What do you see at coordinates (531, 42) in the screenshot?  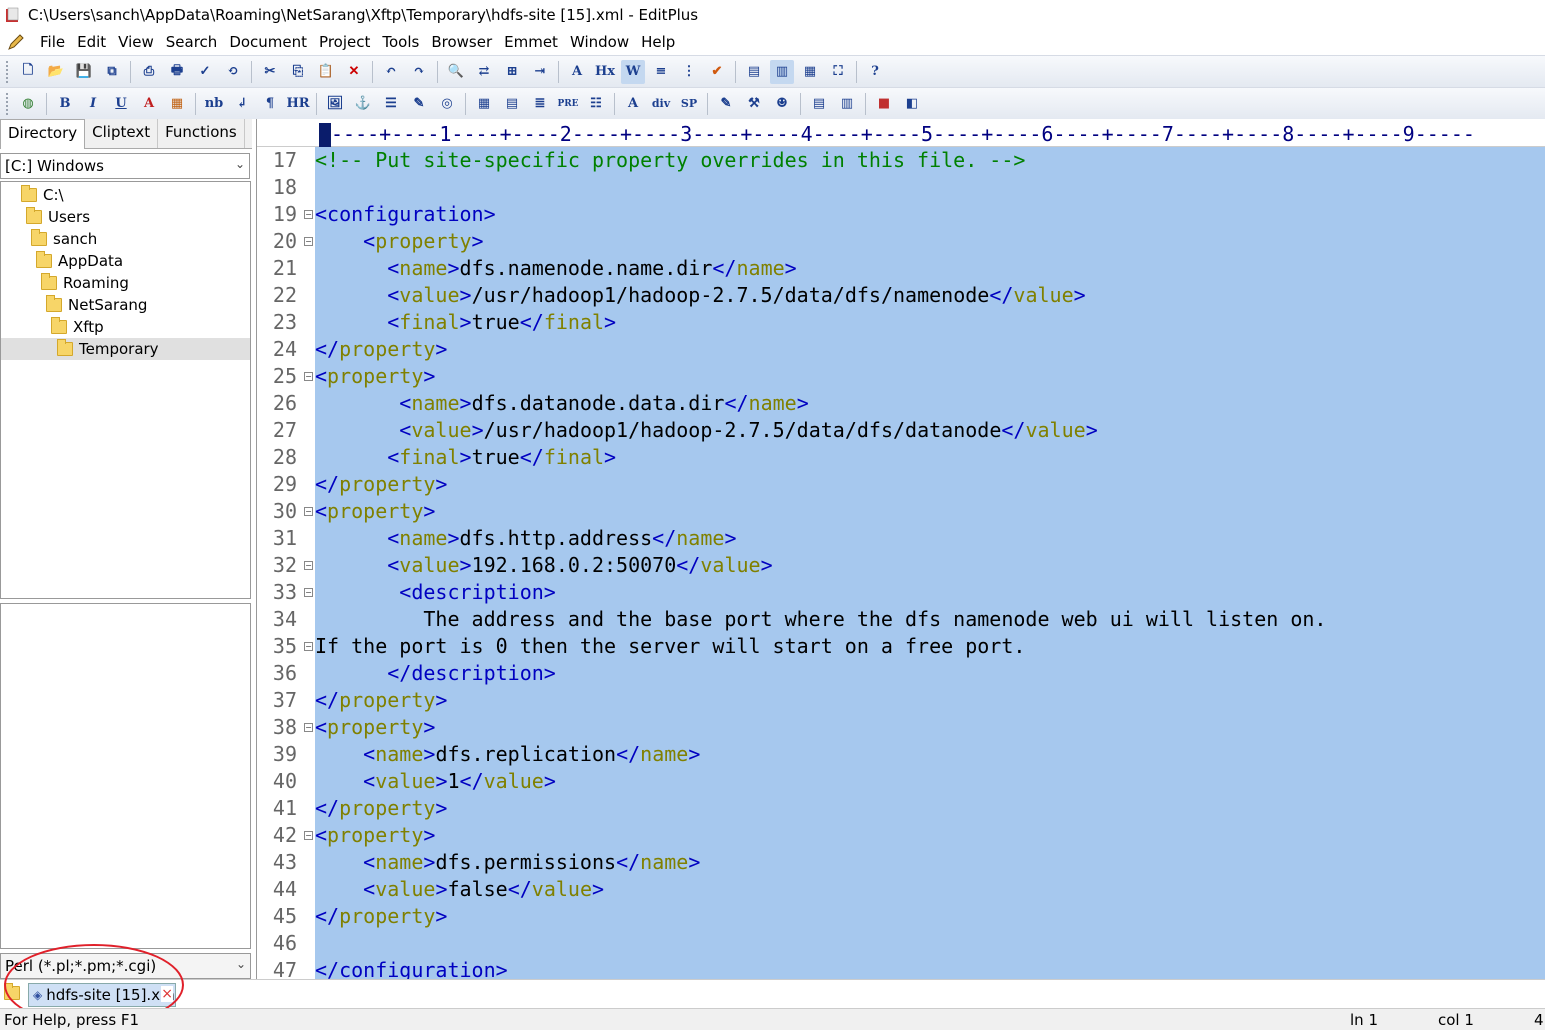 I see `menu-emmet: Emmet` at bounding box center [531, 42].